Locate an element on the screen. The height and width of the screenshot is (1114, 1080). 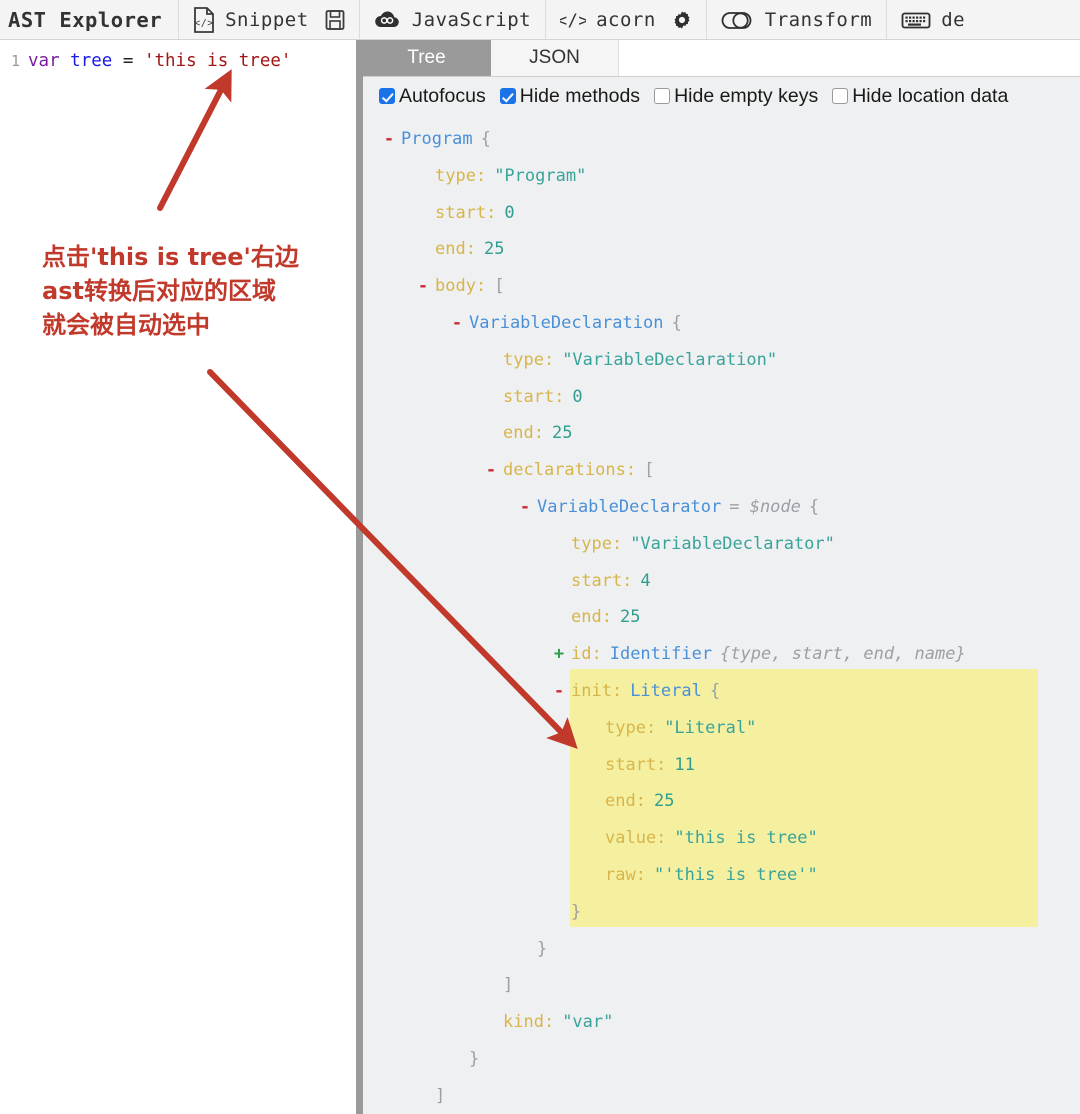
snippet-label: Snippet is located at coordinates (267, 19).